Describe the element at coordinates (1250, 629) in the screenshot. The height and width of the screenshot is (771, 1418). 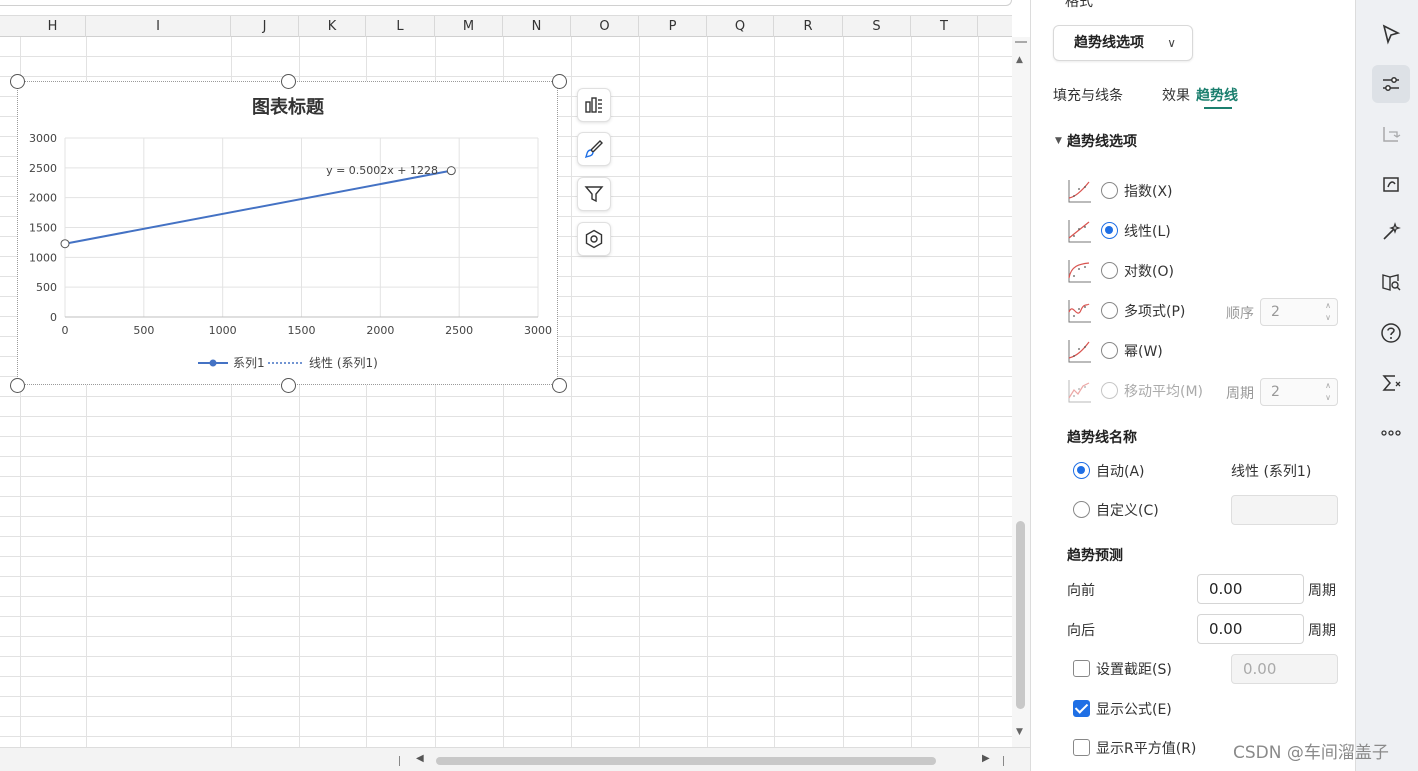
I see `backward-input: 0.00` at that location.